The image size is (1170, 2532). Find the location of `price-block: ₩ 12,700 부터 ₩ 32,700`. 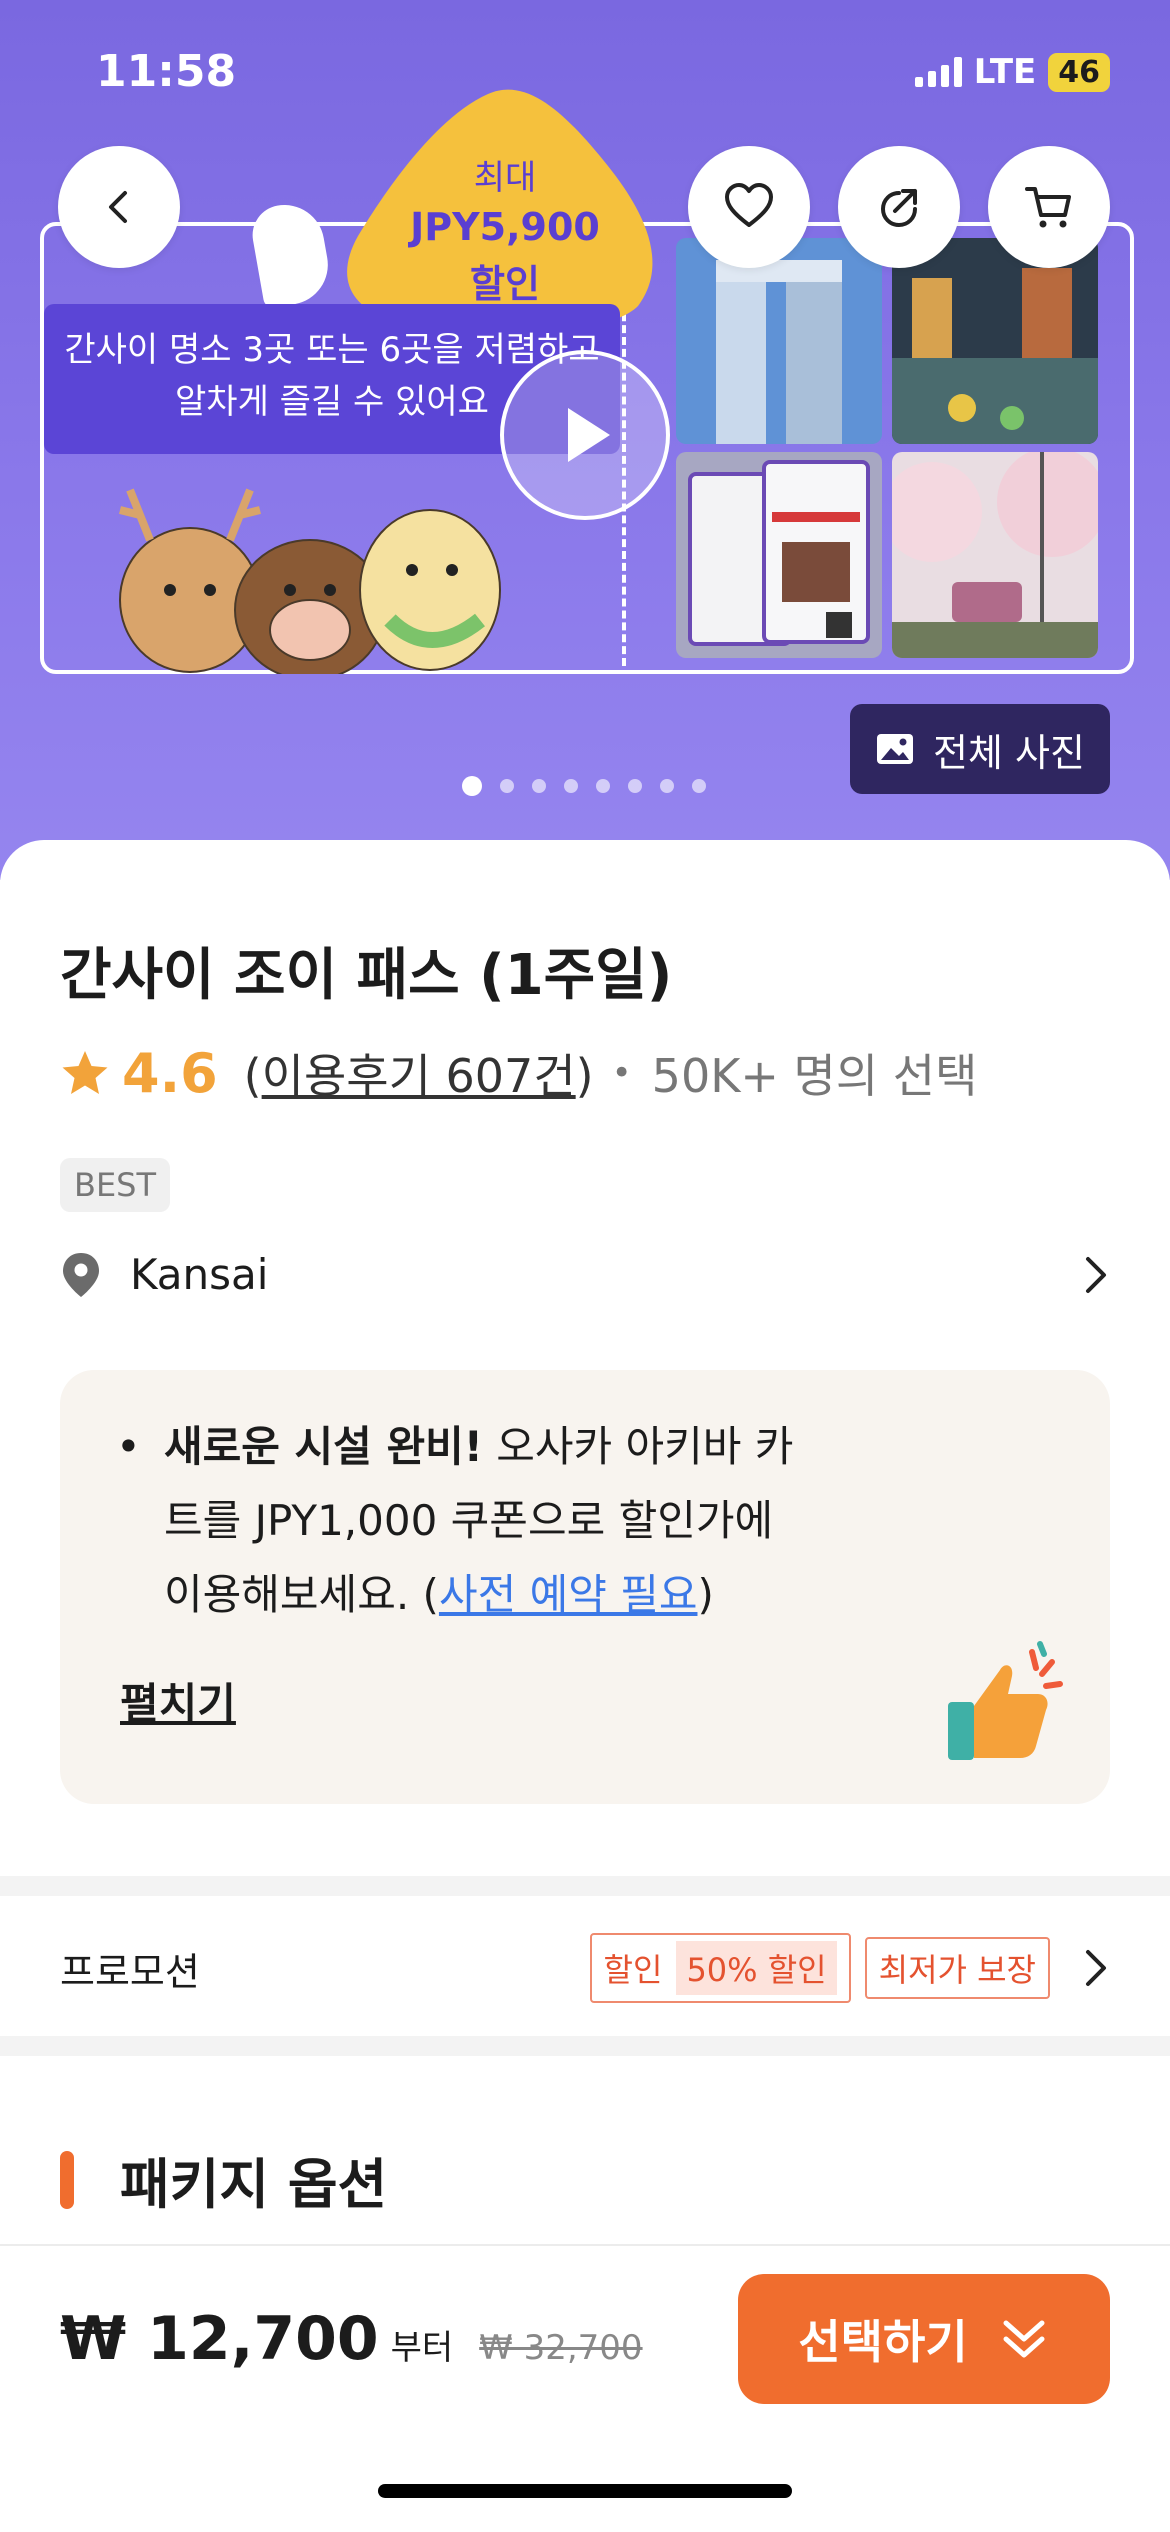

price-block: ₩ 12,700 부터 ₩ 32,700 is located at coordinates (351, 2339).